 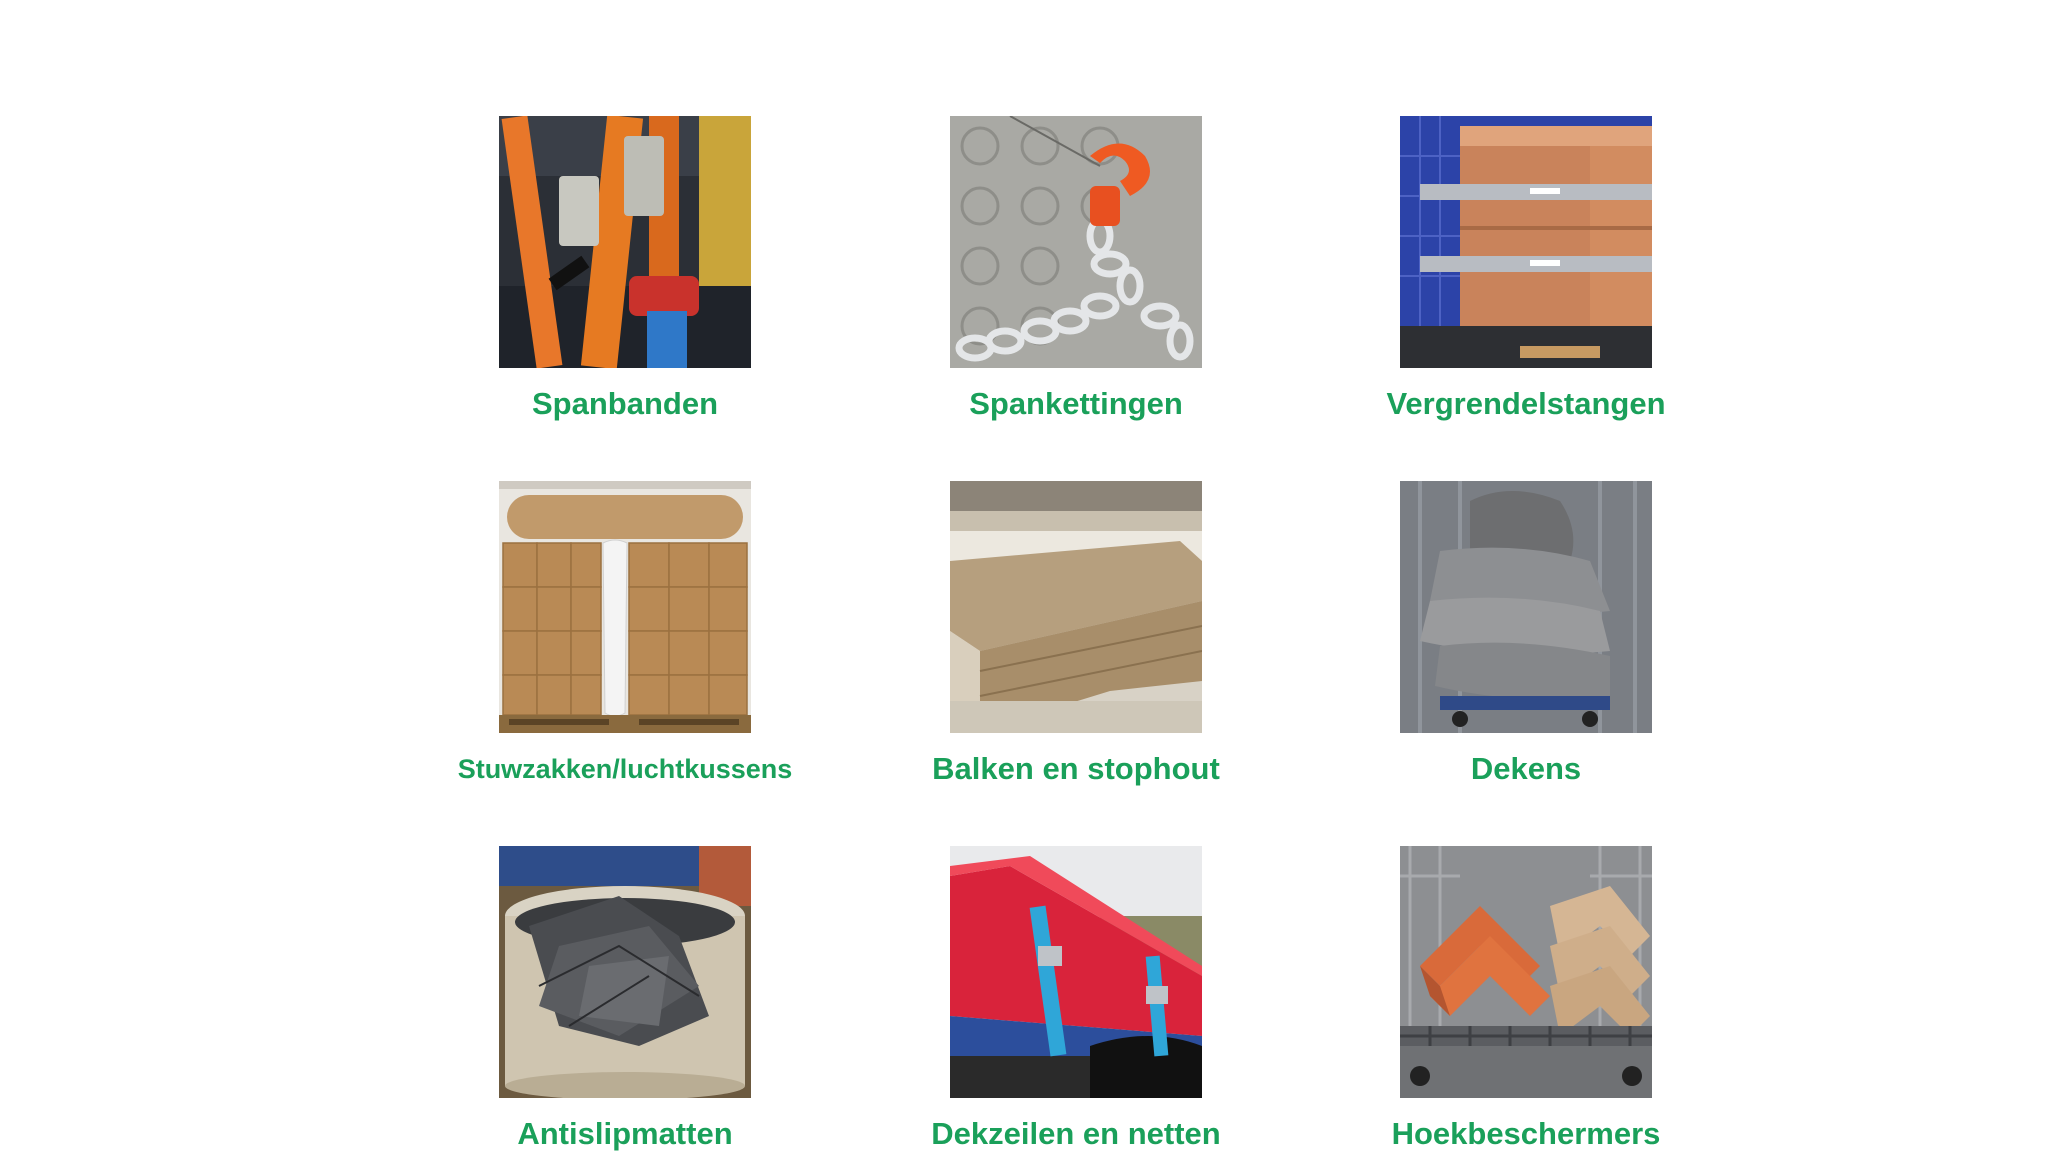 I want to click on category-label: Stuwzakken/luchtkussens, so click(x=625, y=769).